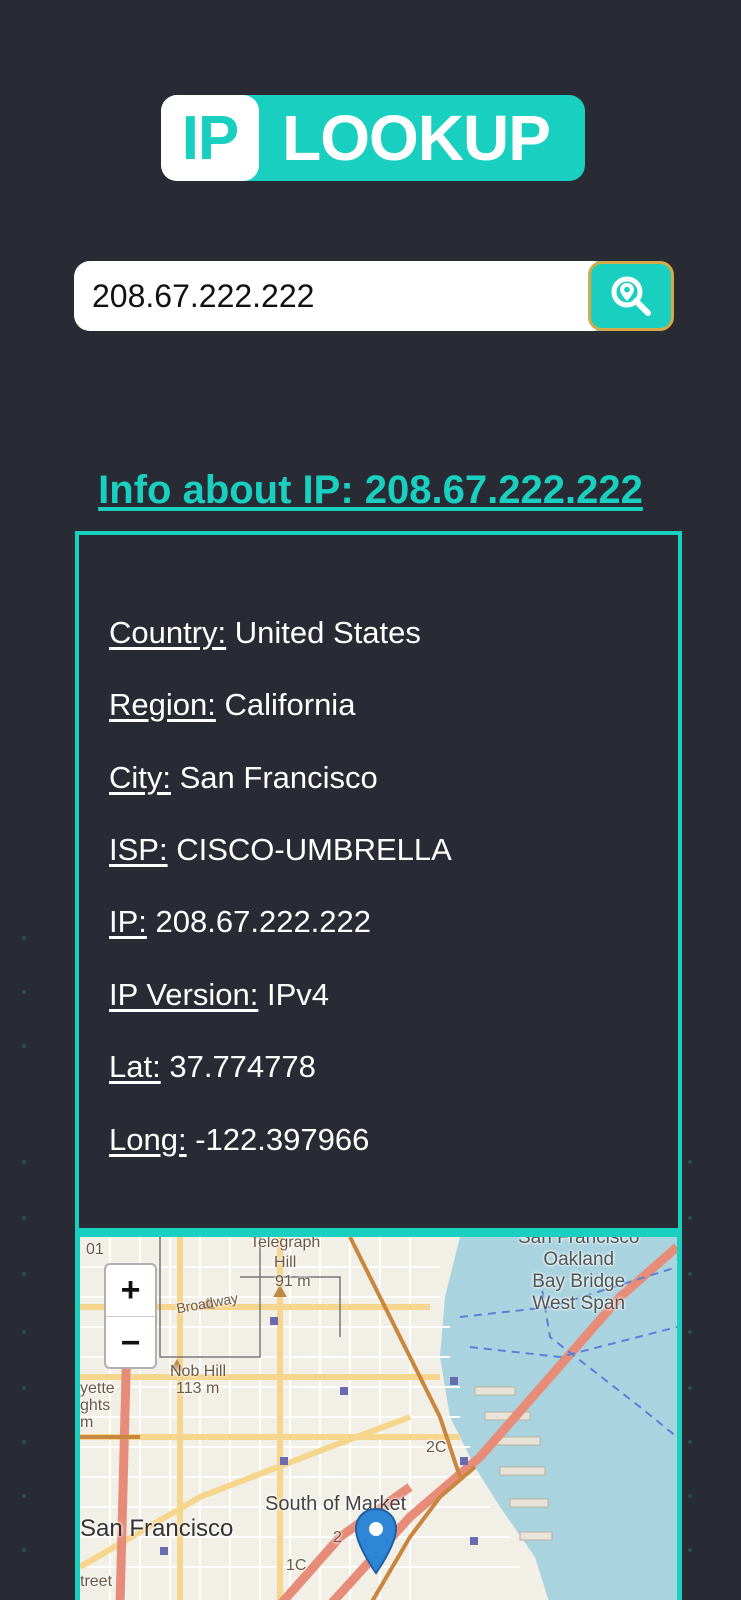 The height and width of the screenshot is (1600, 741). Describe the element at coordinates (198, 1371) in the screenshot. I see `map-label-nob-hill: Nob Hill` at that location.